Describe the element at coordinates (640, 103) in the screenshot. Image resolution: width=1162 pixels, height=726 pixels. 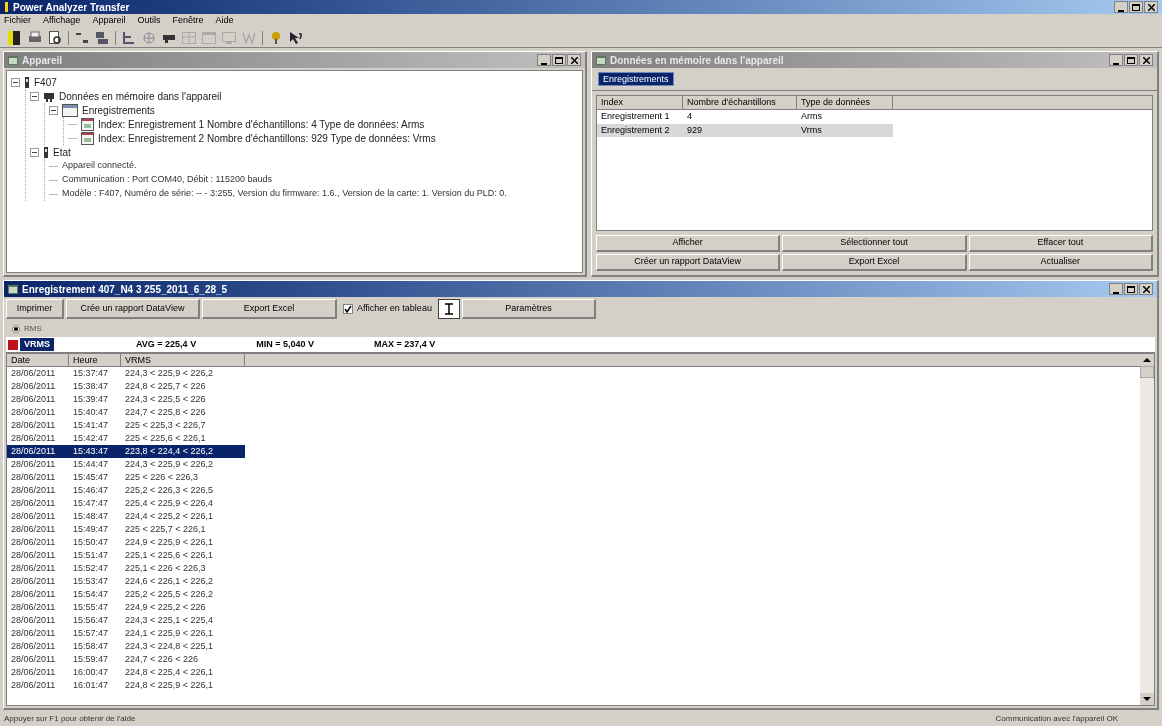
I see `column-header: Index` at that location.